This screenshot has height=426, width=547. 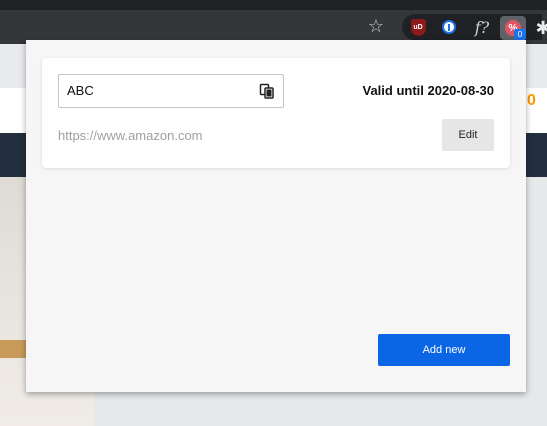 What do you see at coordinates (267, 91) in the screenshot?
I see `copy-icon` at bounding box center [267, 91].